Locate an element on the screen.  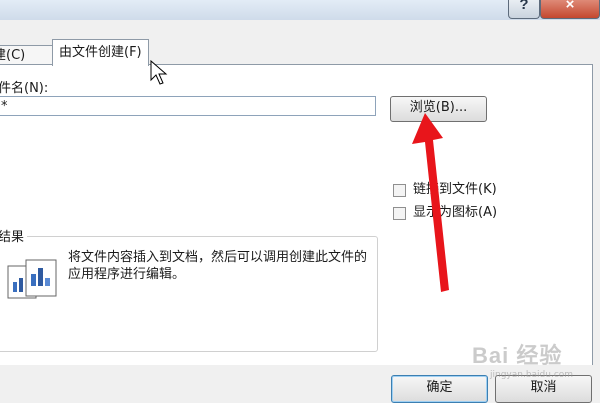
dialog-titlebar: ? × is located at coordinates (300, 10).